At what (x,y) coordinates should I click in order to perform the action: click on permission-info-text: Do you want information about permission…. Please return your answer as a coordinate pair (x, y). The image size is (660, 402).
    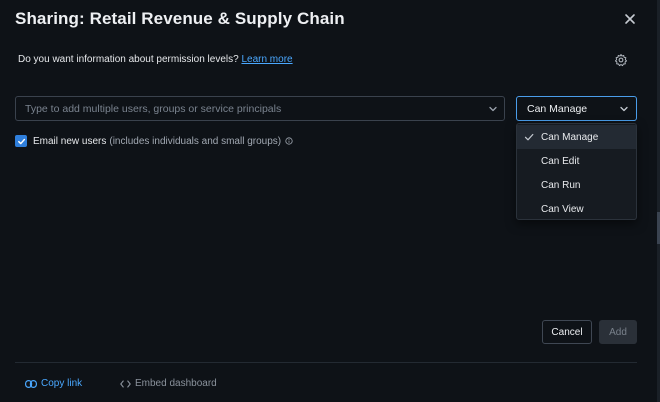
    Looking at the image, I should click on (155, 59).